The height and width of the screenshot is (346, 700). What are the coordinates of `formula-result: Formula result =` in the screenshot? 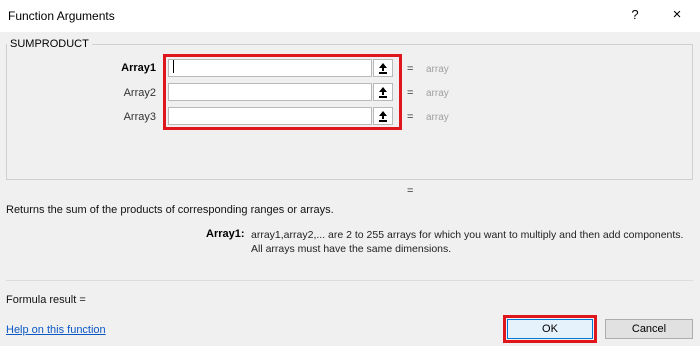 It's located at (46, 300).